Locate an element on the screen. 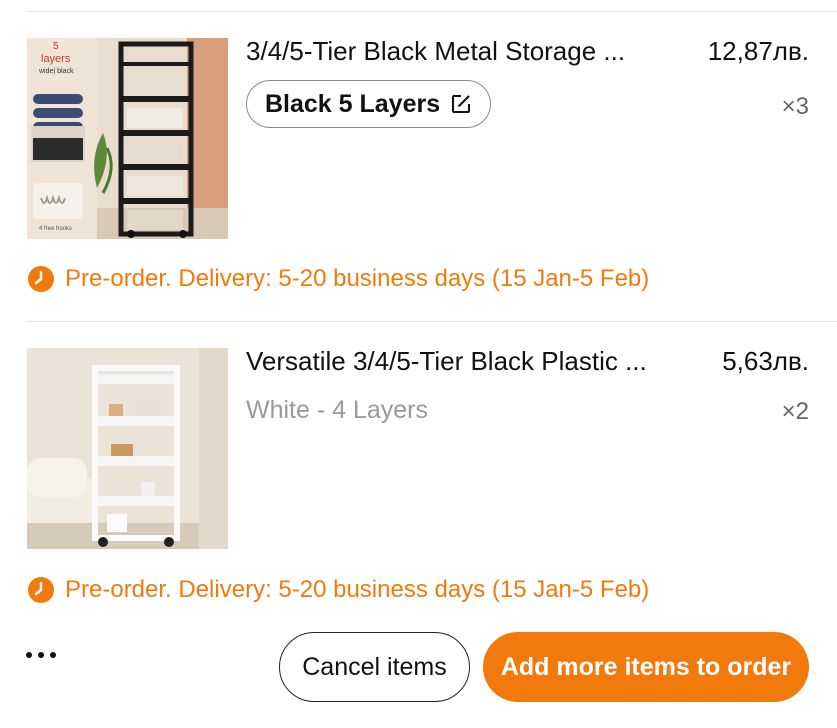 This screenshot has width=837, height=728. quantity: ×3 is located at coordinates (795, 106).